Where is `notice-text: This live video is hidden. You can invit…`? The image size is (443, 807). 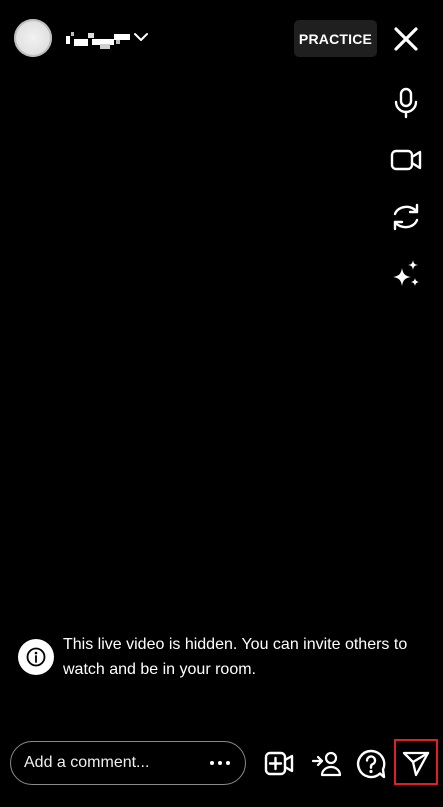
notice-text: This live video is hidden. You can invit… is located at coordinates (235, 657).